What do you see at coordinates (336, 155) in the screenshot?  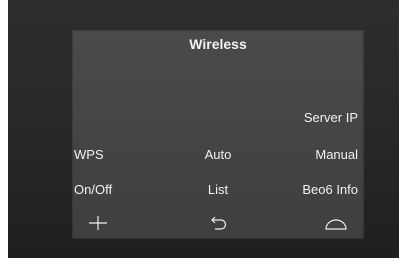 I see `manual-button: Manual` at bounding box center [336, 155].